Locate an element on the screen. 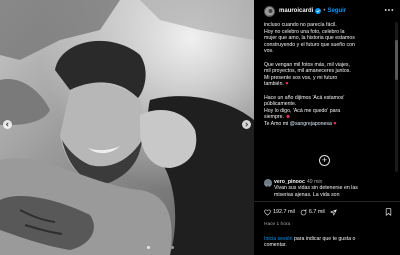  caption-line: Hoy no celebro una foto, celebro la is located at coordinates (304, 31).